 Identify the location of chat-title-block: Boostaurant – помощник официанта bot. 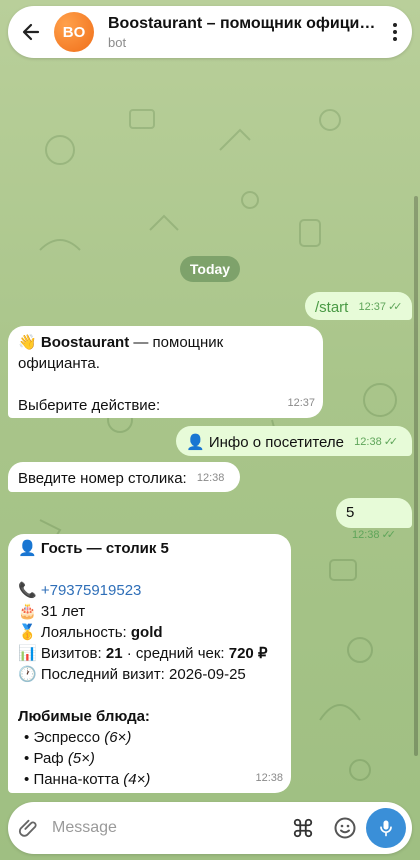
(243, 32).